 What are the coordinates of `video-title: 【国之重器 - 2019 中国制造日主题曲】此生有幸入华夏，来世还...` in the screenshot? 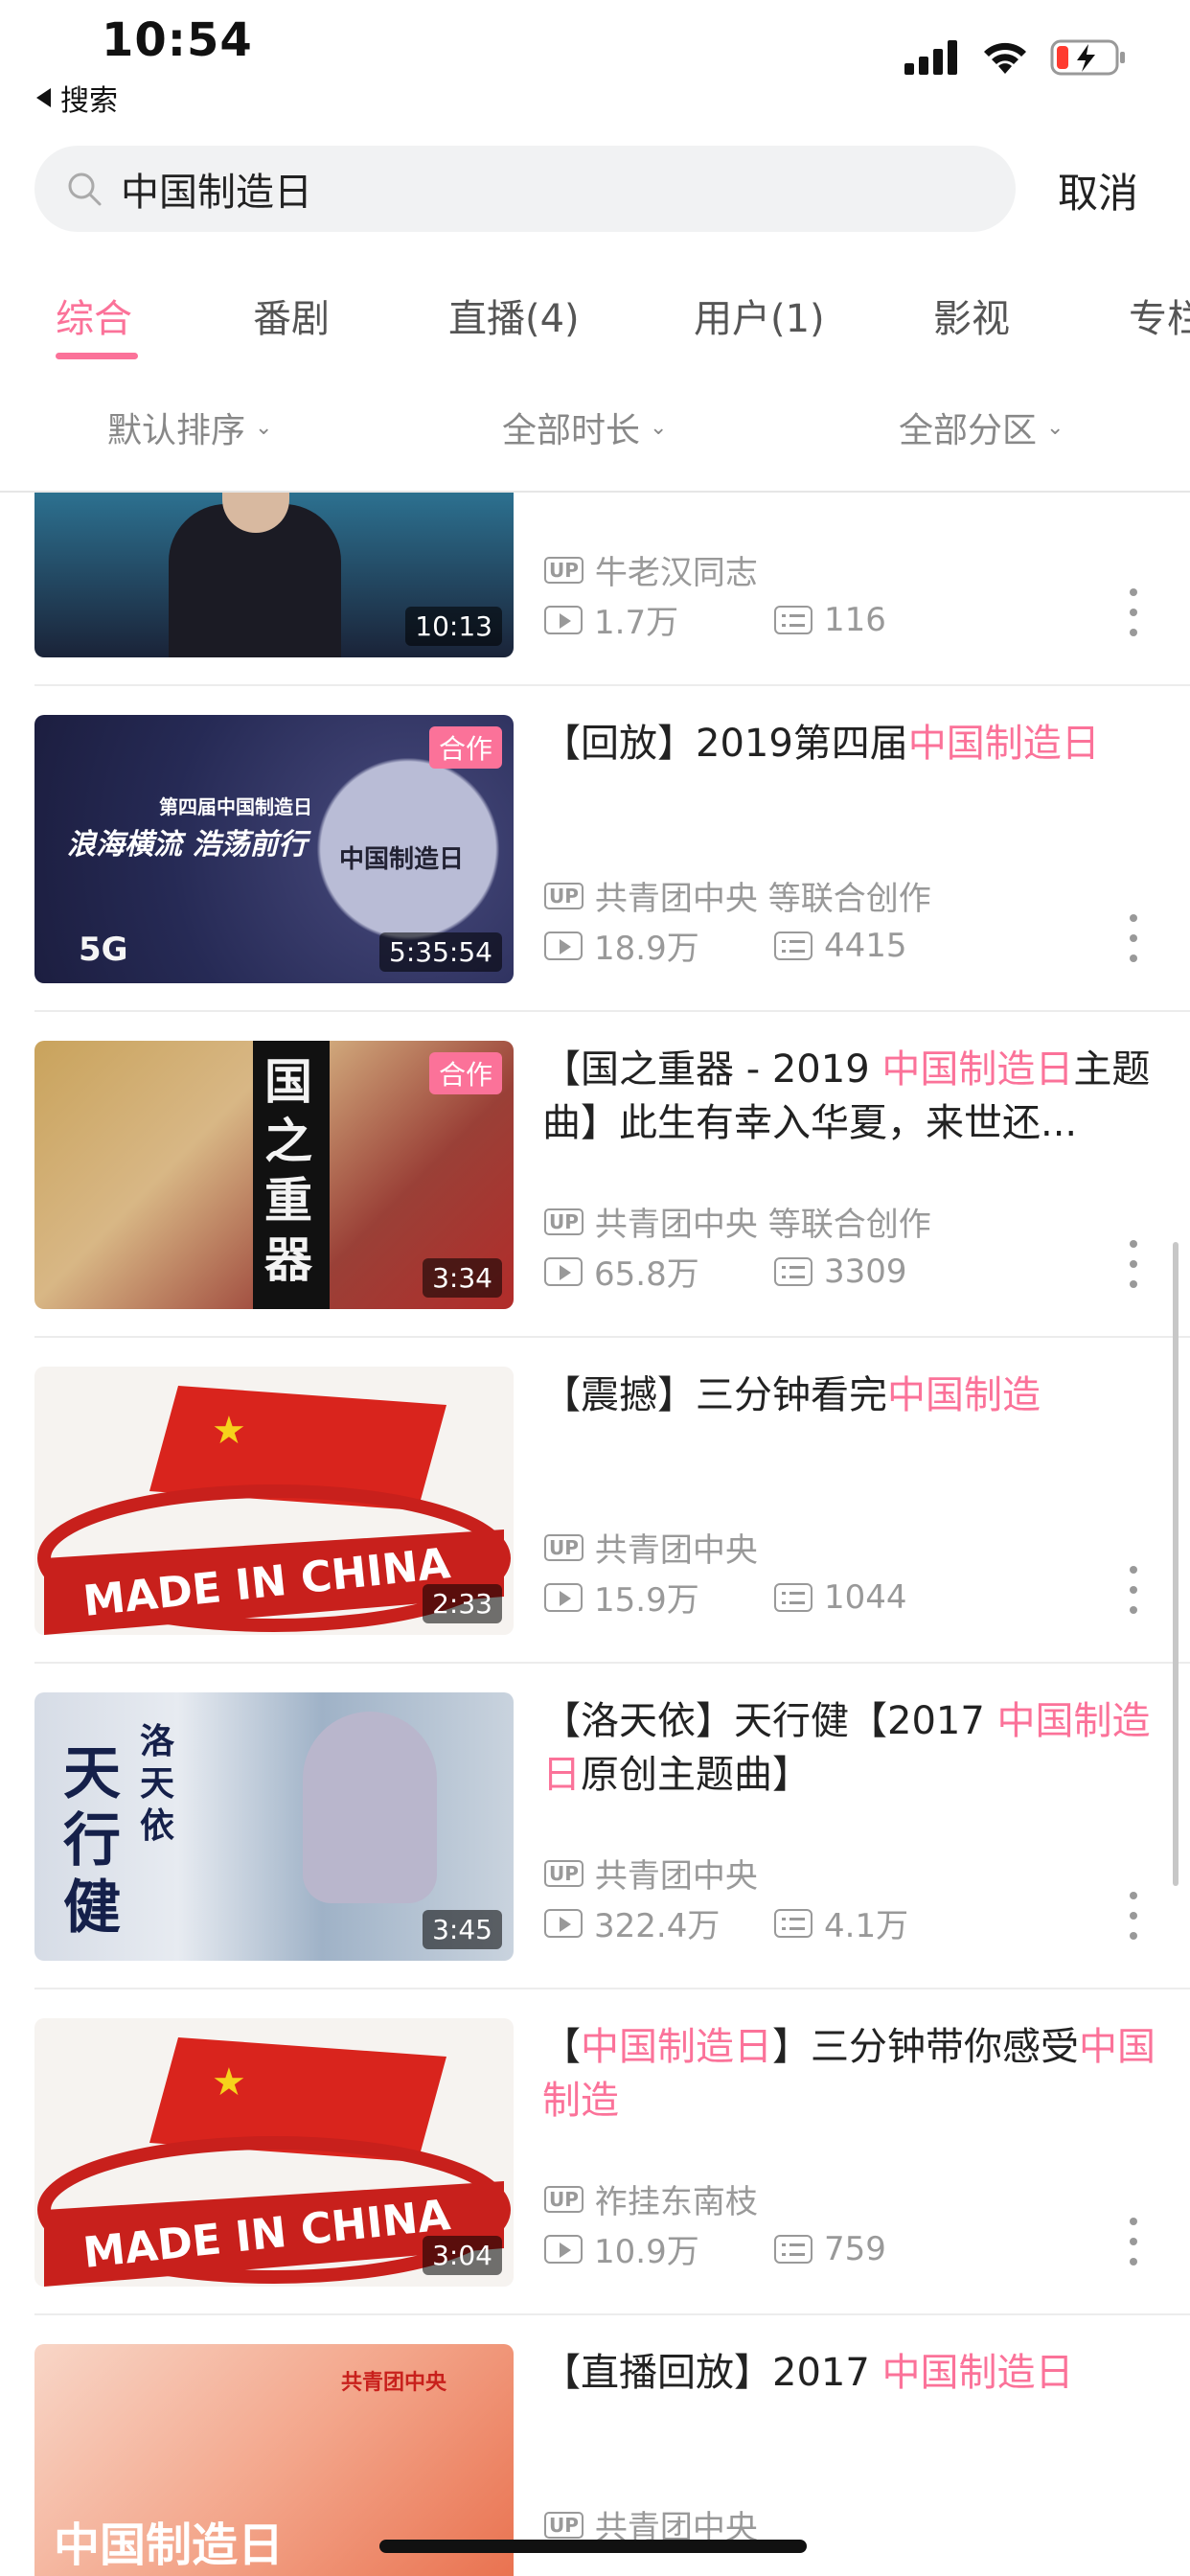 It's located at (849, 1096).